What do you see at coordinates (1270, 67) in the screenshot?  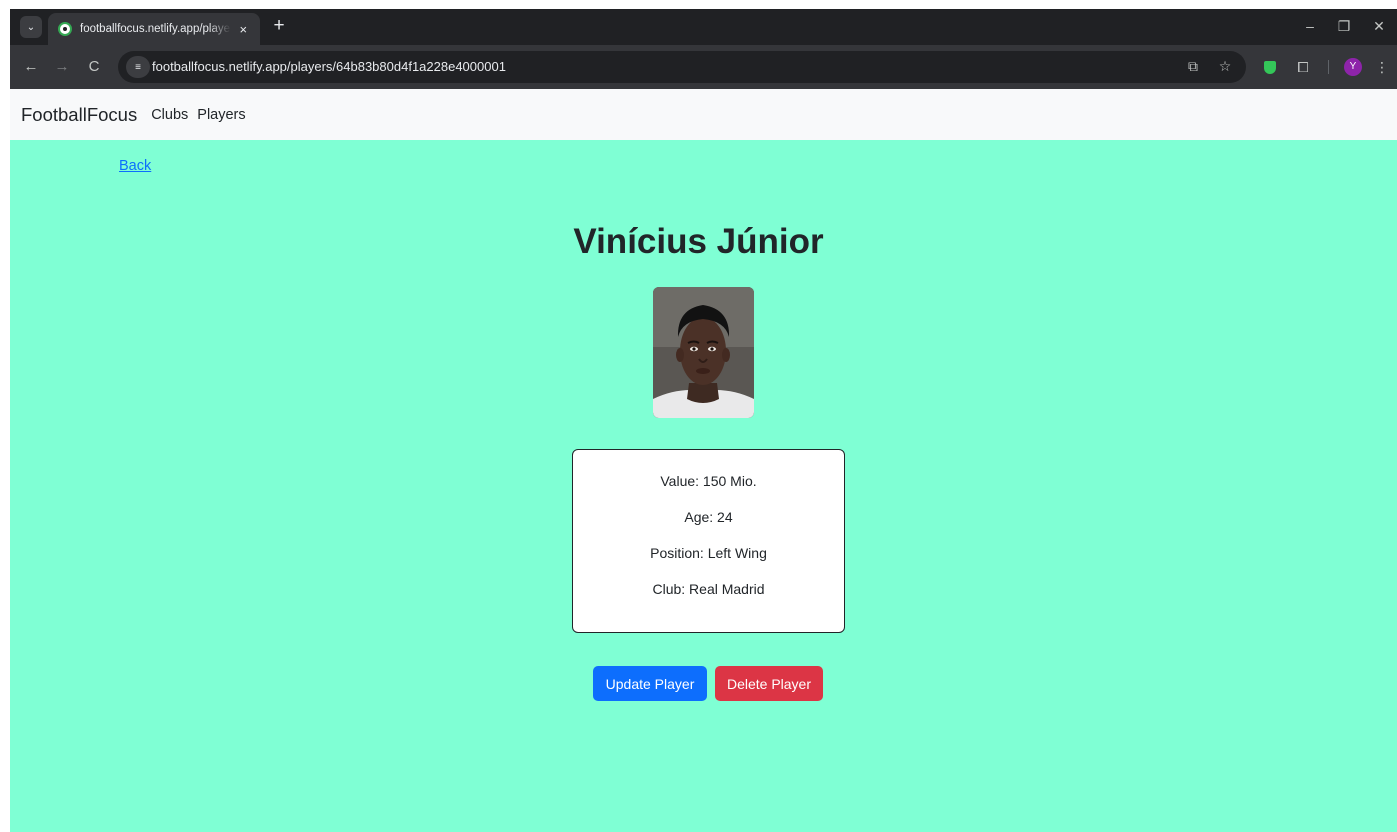 I see `shield-extension-icon` at bounding box center [1270, 67].